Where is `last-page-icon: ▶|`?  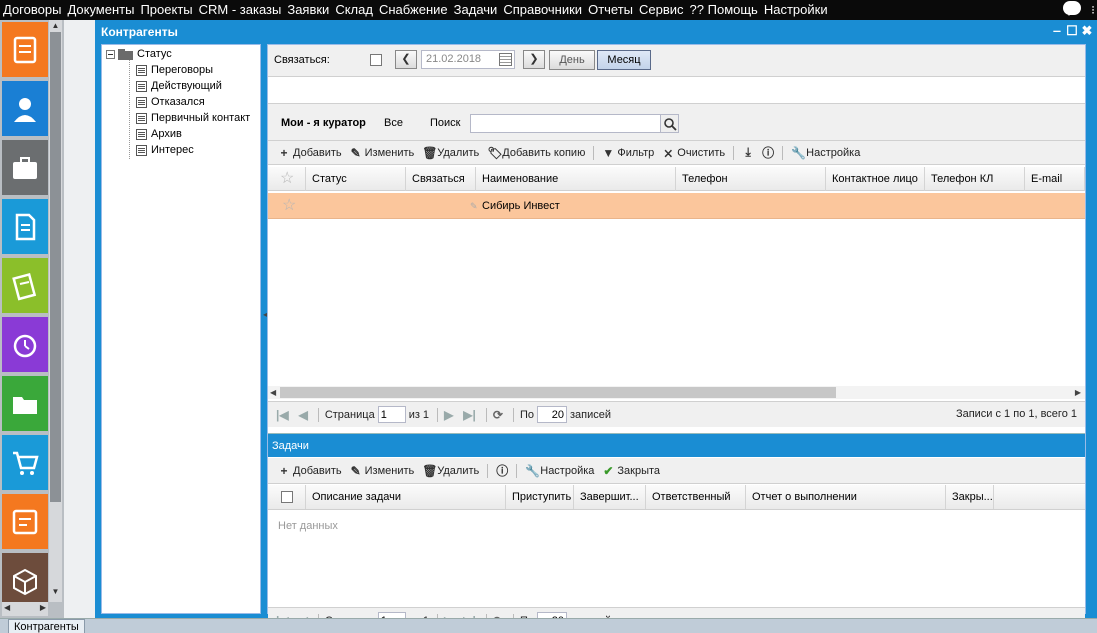
last-page-icon: ▶| is located at coordinates (469, 415).